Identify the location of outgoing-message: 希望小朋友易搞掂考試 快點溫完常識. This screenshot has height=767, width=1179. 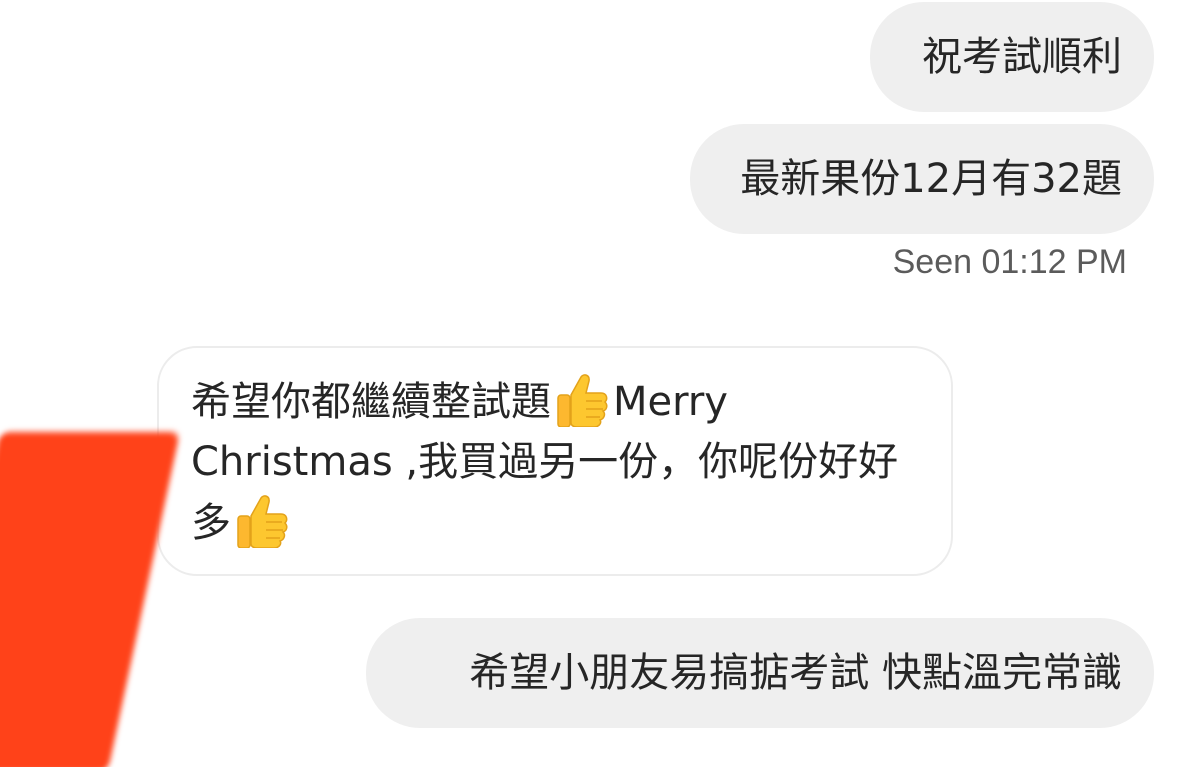
(760, 673).